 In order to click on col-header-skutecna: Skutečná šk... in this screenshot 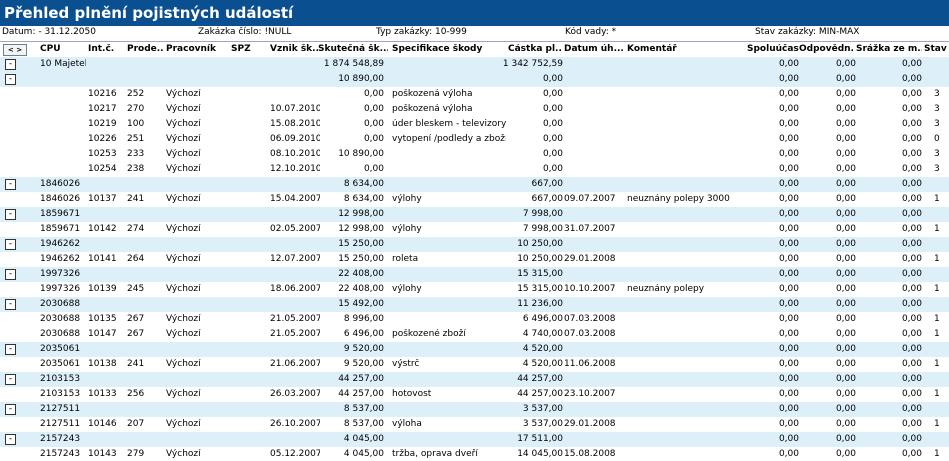, I will do `click(353, 49)`.